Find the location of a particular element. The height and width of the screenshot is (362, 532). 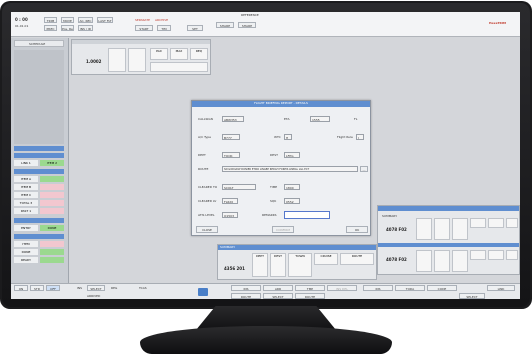

sidebar-item-entry: ENTRY is located at coordinates (26, 228).